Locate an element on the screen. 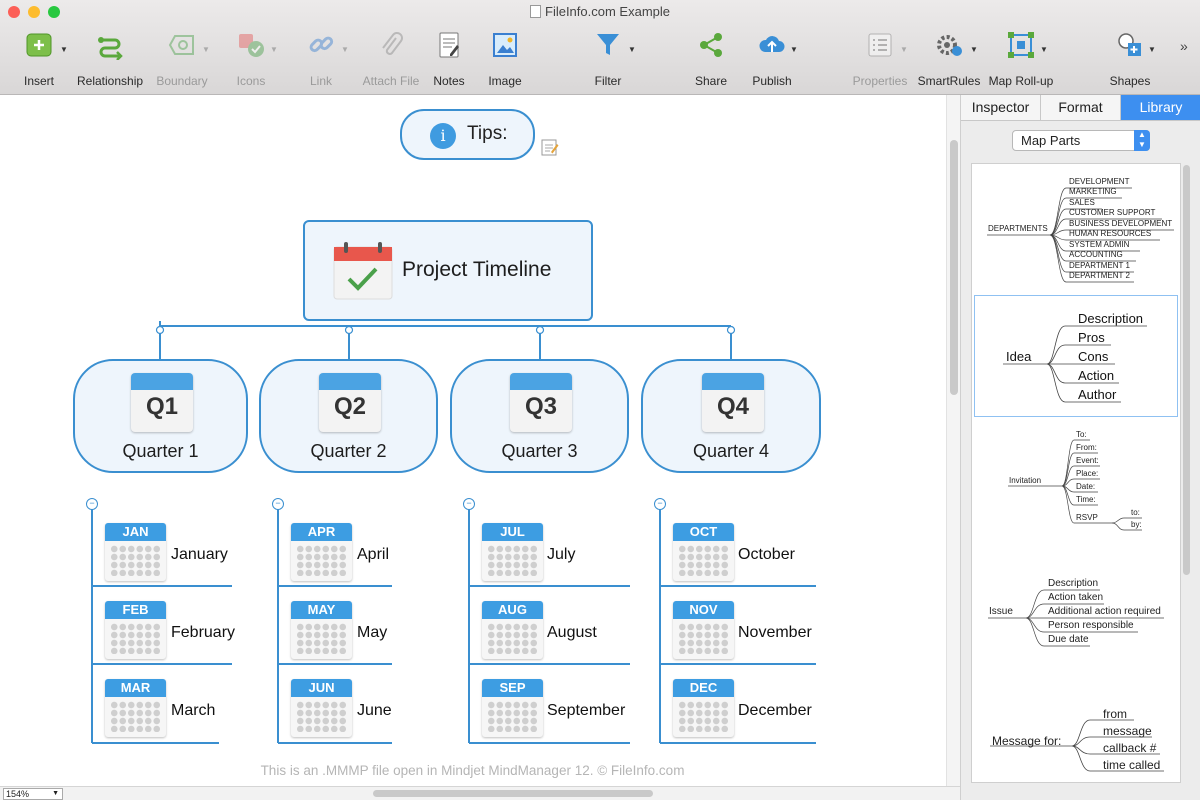 The image size is (1200, 800). library-item-idea: Idea Description Pros Cons Action Author is located at coordinates (1076, 356).